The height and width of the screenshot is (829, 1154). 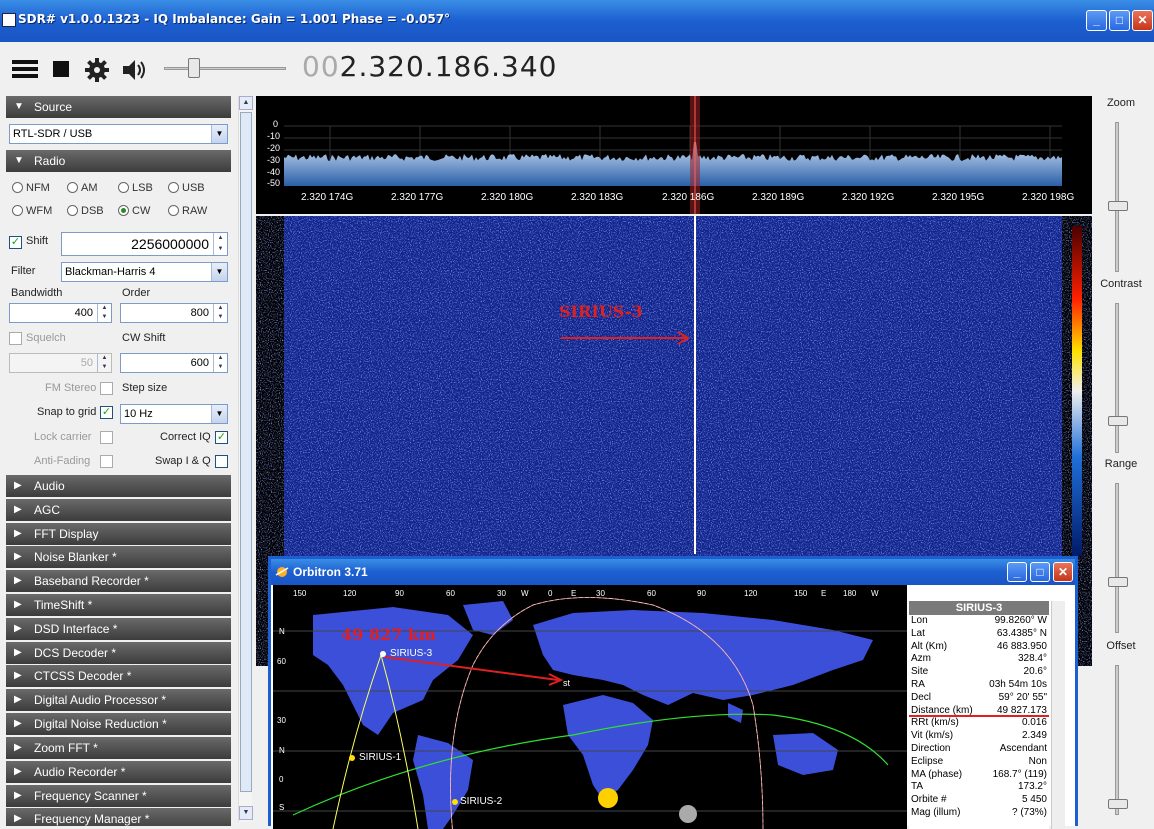 I want to click on mode-dsb-radio: DSB, so click(x=85, y=211).